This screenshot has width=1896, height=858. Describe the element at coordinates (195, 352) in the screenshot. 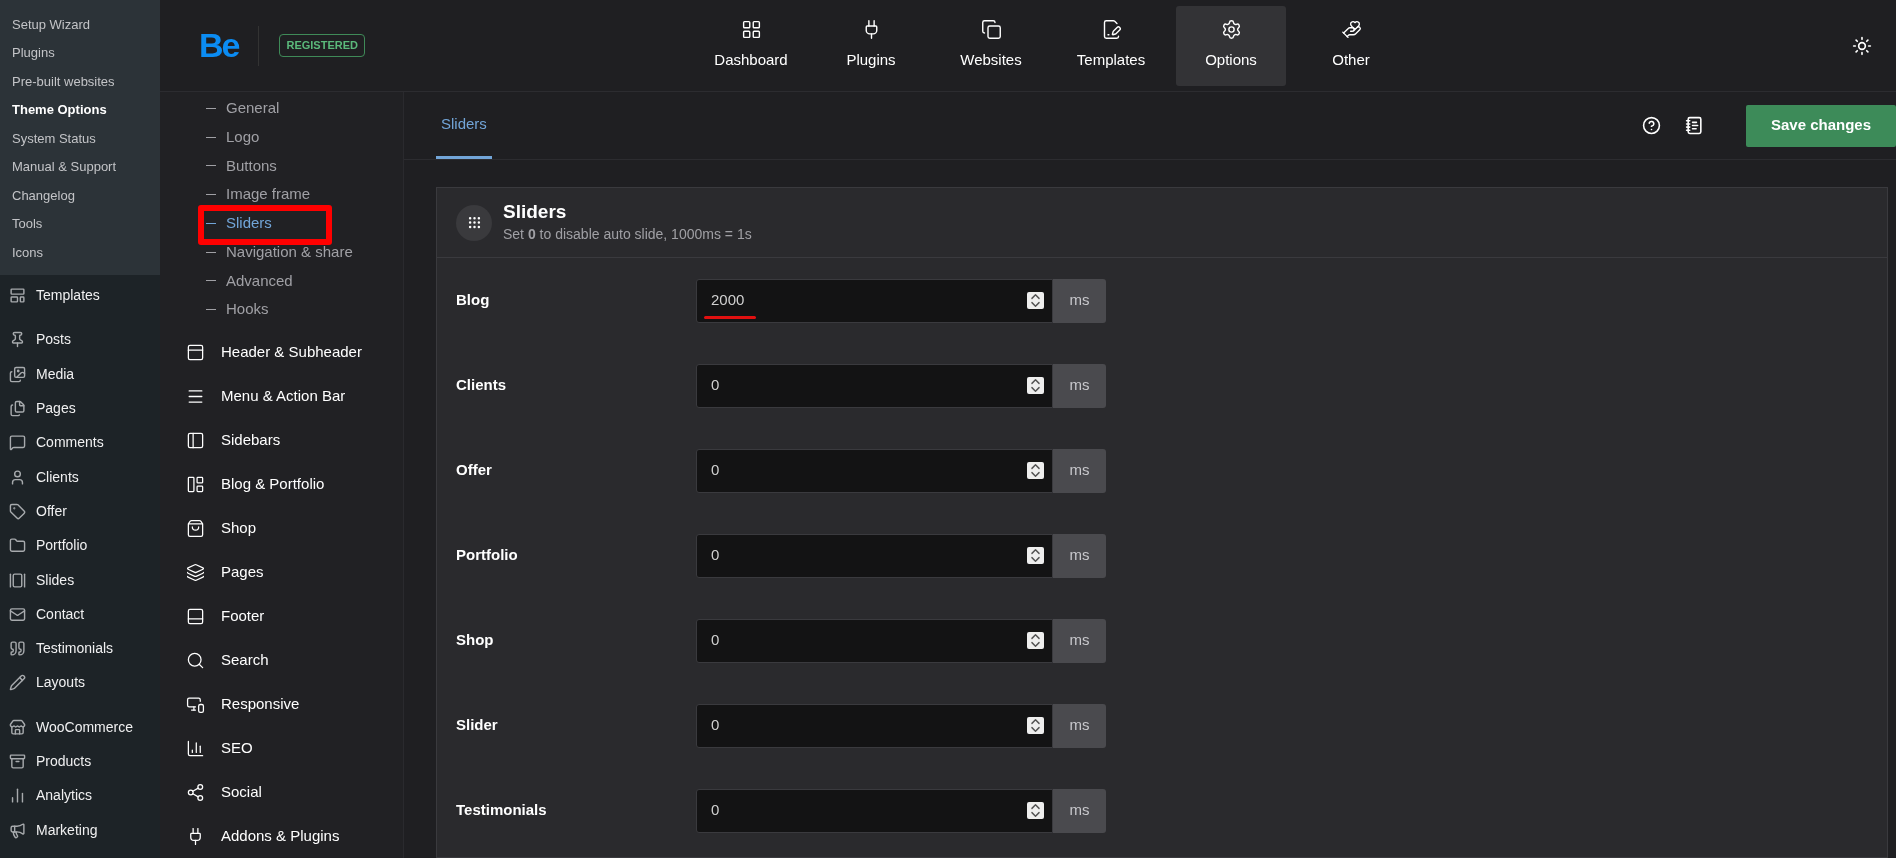

I see `panel-top-icon` at that location.